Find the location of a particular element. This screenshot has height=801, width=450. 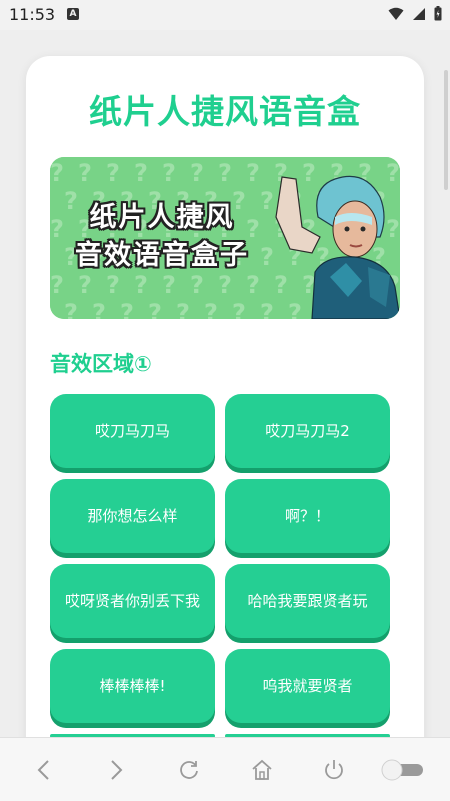

status-icons is located at coordinates (415, 15).